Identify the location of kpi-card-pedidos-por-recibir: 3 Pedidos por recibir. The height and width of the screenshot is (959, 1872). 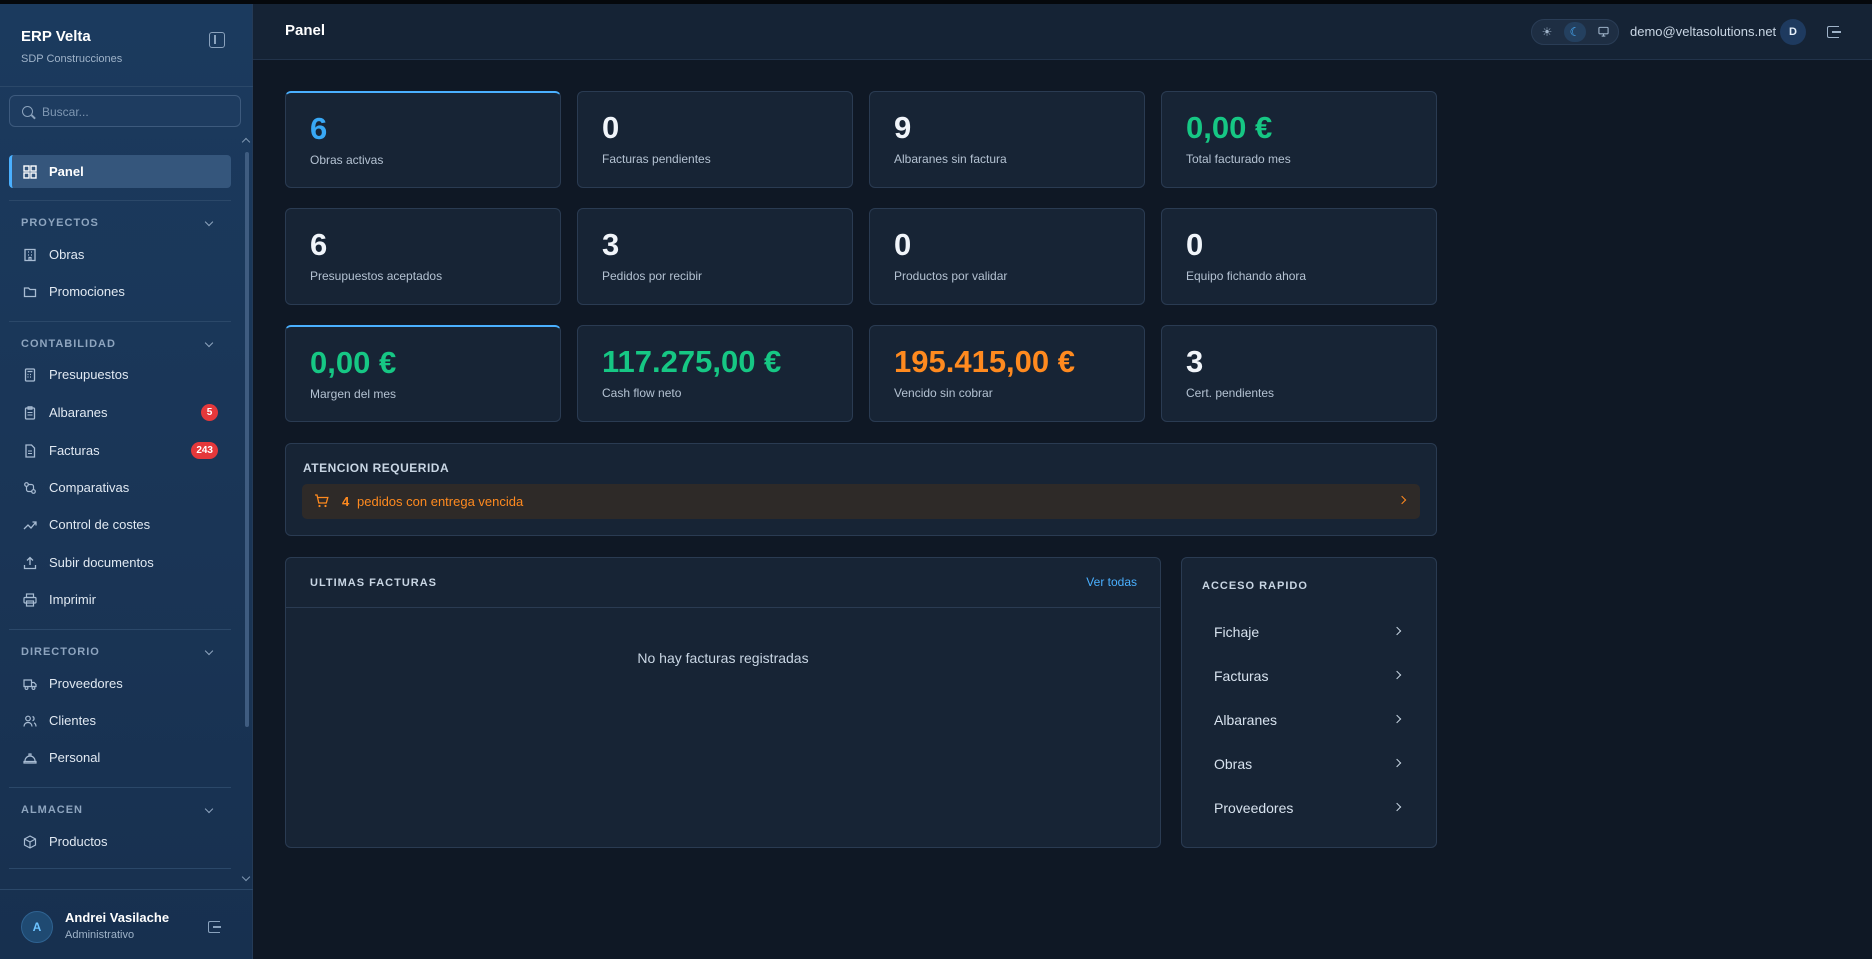
(715, 256).